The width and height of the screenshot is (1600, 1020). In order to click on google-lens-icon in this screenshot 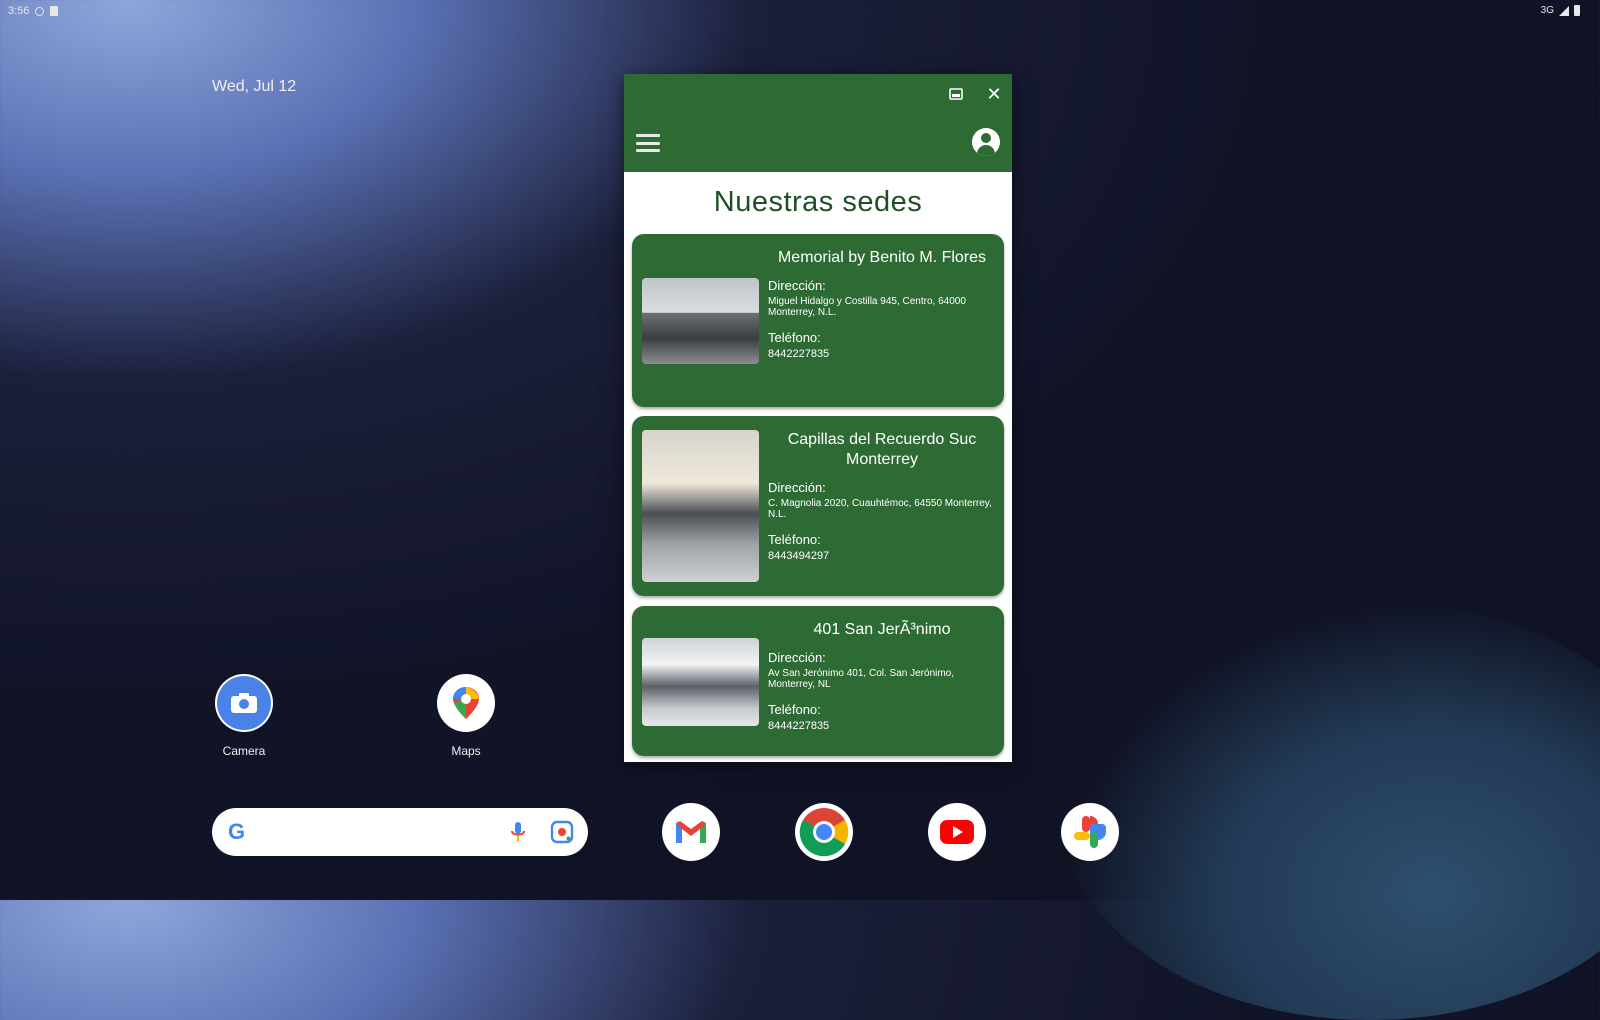, I will do `click(562, 832)`.